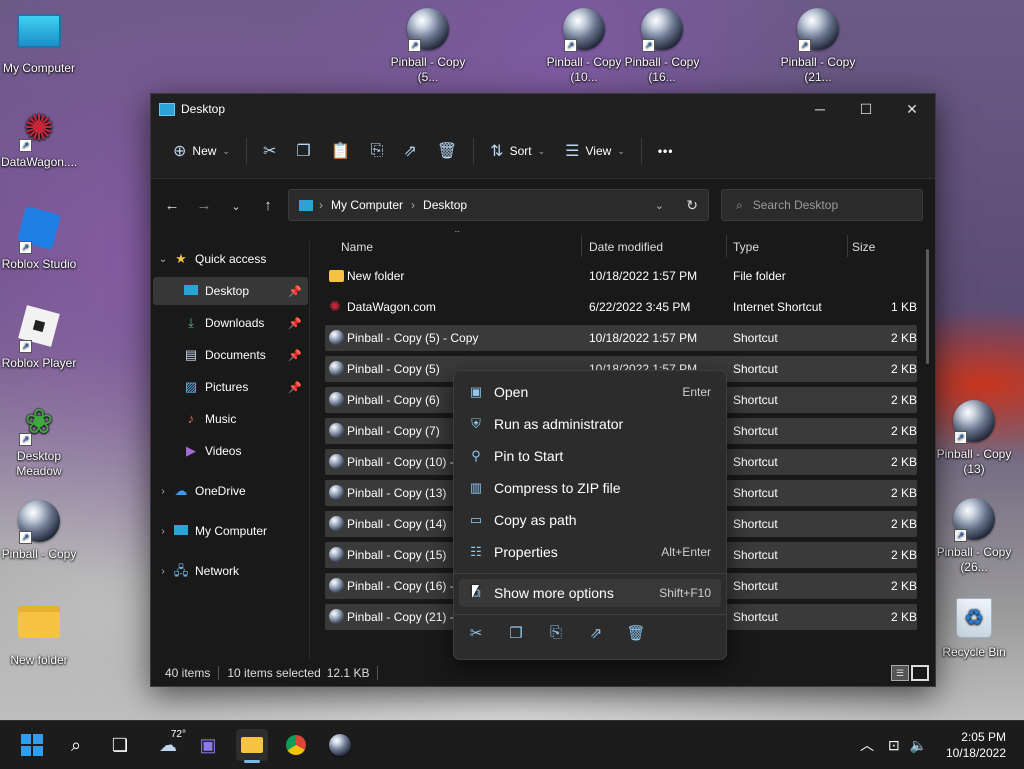  Describe the element at coordinates (866, 109) in the screenshot. I see `maximize-button: ☐` at that location.